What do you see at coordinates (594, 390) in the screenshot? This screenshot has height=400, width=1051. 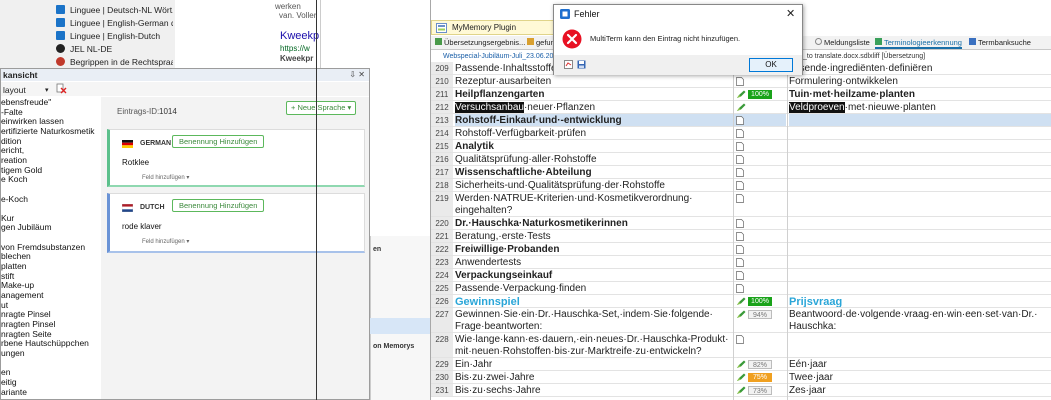 I see `source-segment: Bis·zu·sechs·Jahre` at bounding box center [594, 390].